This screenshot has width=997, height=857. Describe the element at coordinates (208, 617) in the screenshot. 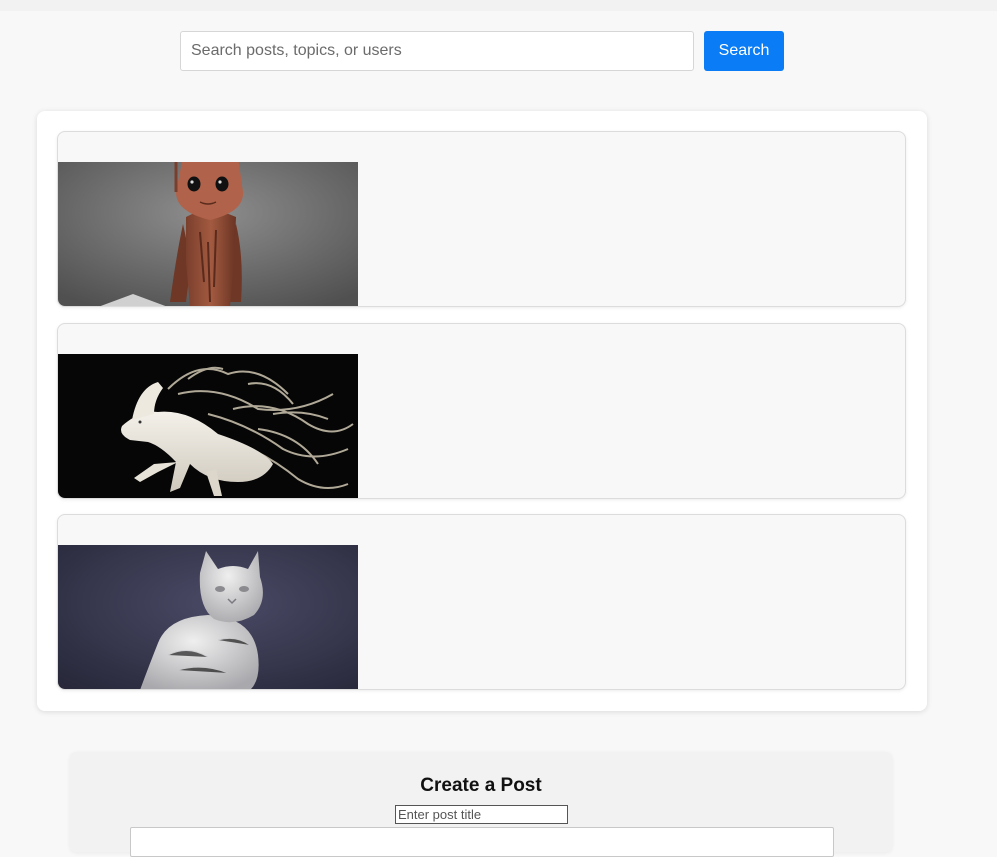

I see `post-image-cat` at that location.